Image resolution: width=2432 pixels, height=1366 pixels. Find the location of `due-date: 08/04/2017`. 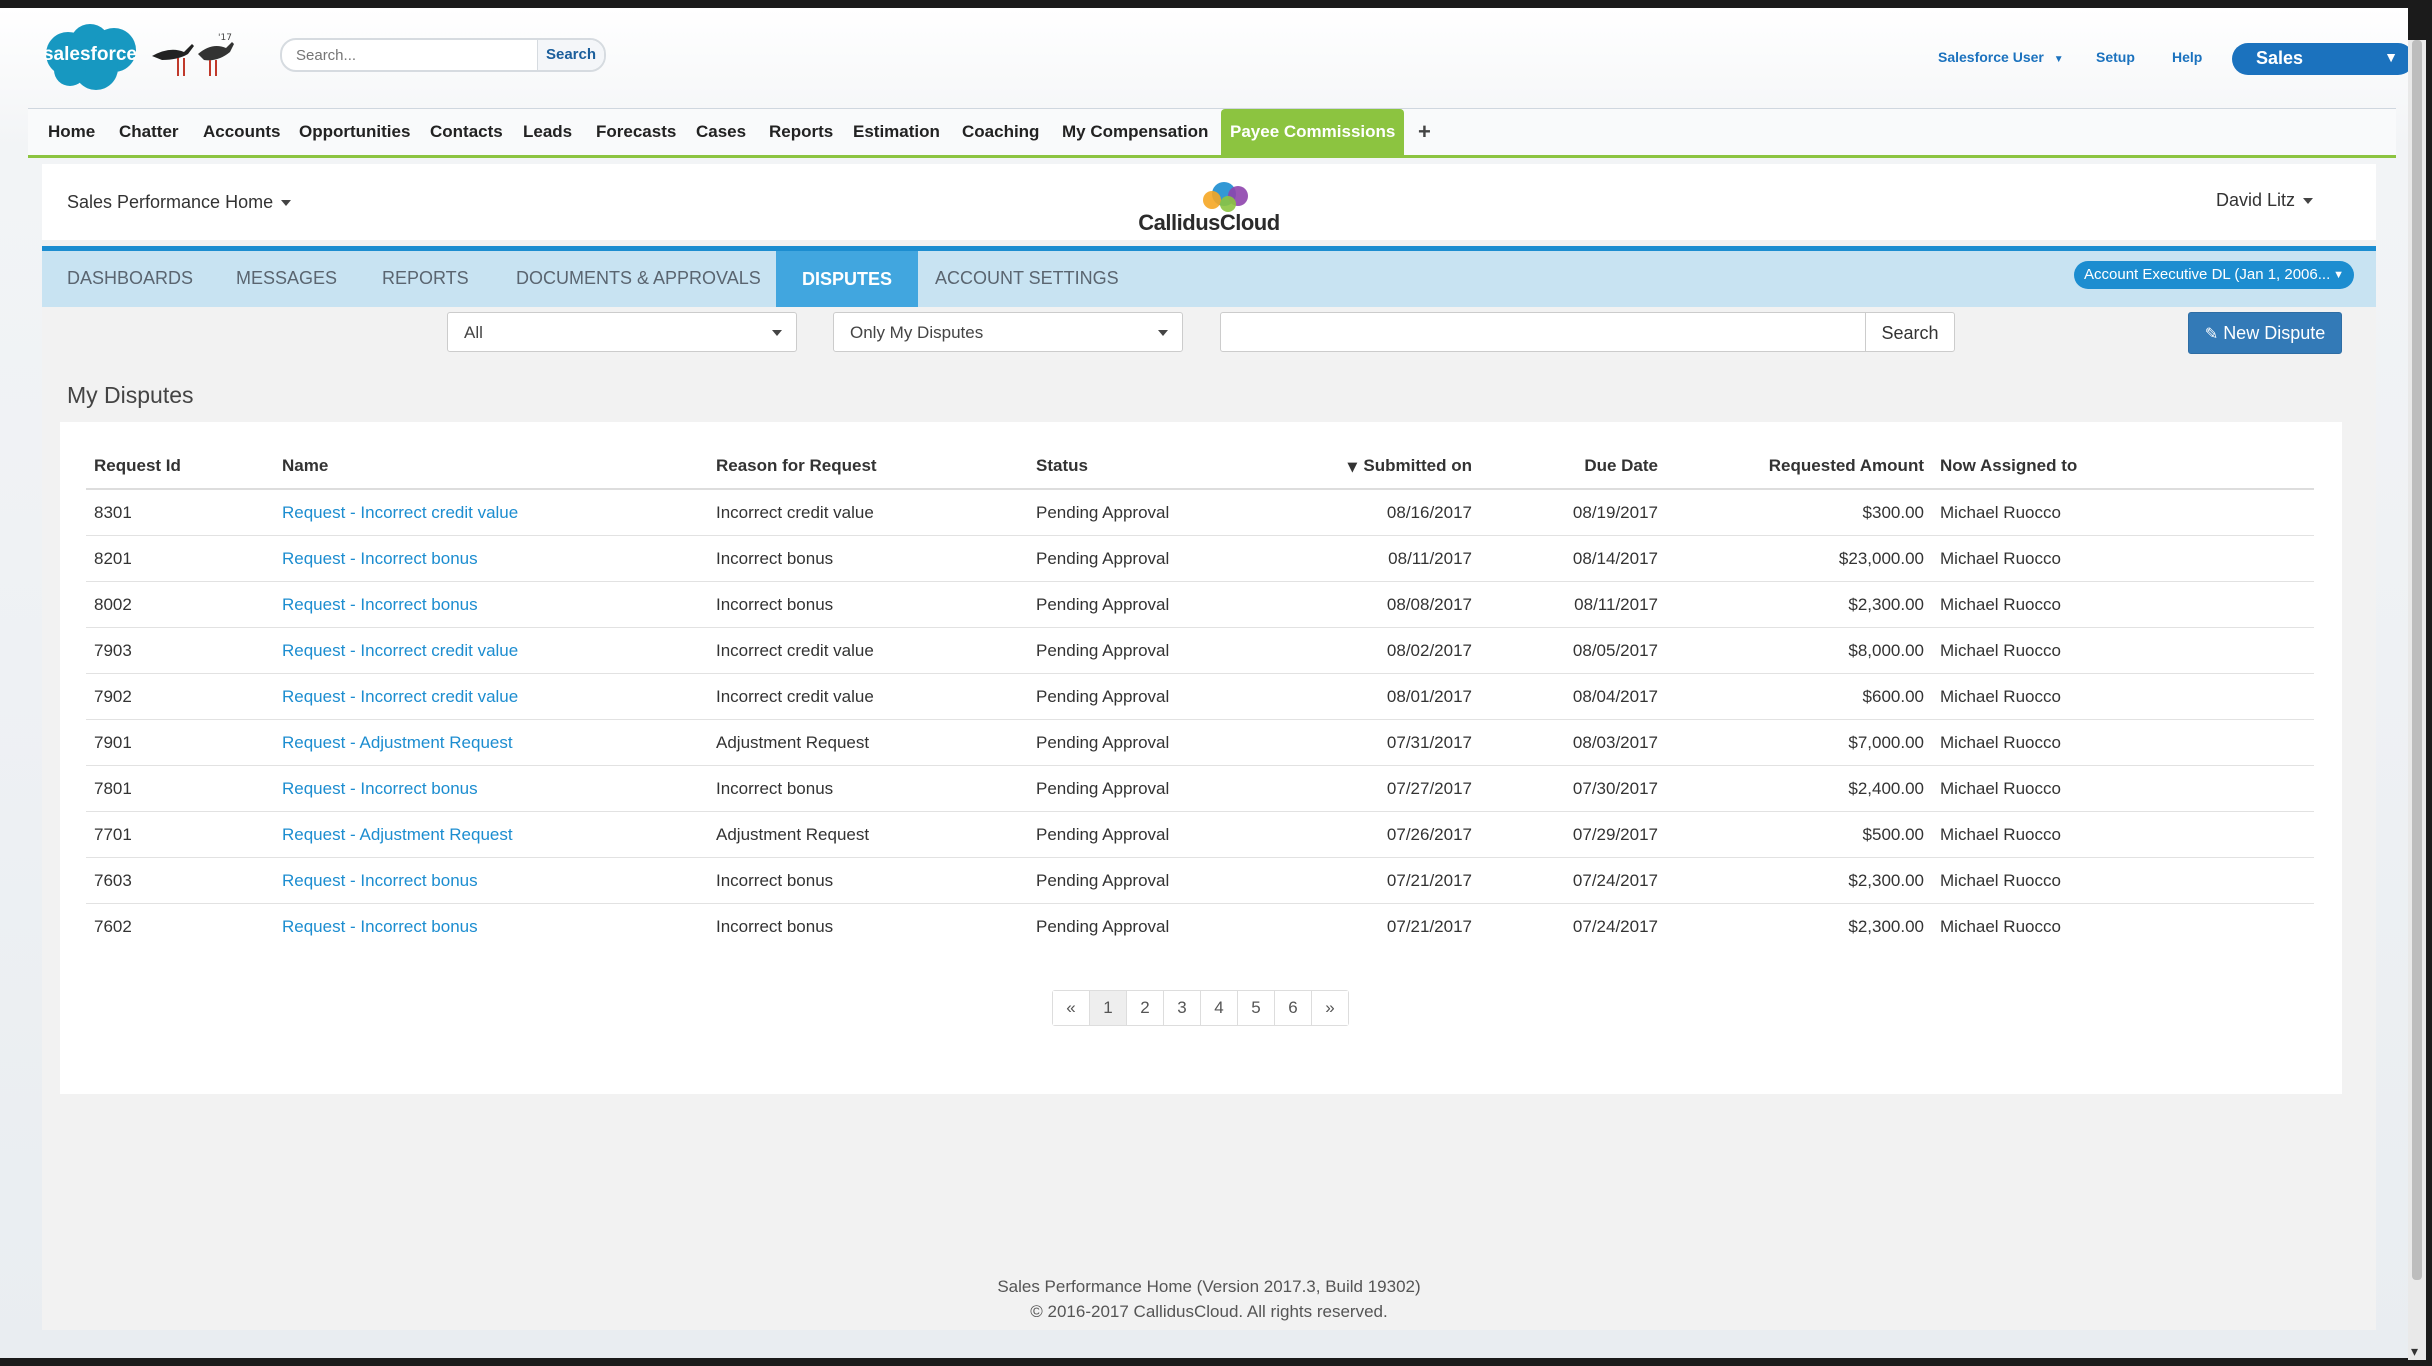

due-date: 08/04/2017 is located at coordinates (1573, 696).